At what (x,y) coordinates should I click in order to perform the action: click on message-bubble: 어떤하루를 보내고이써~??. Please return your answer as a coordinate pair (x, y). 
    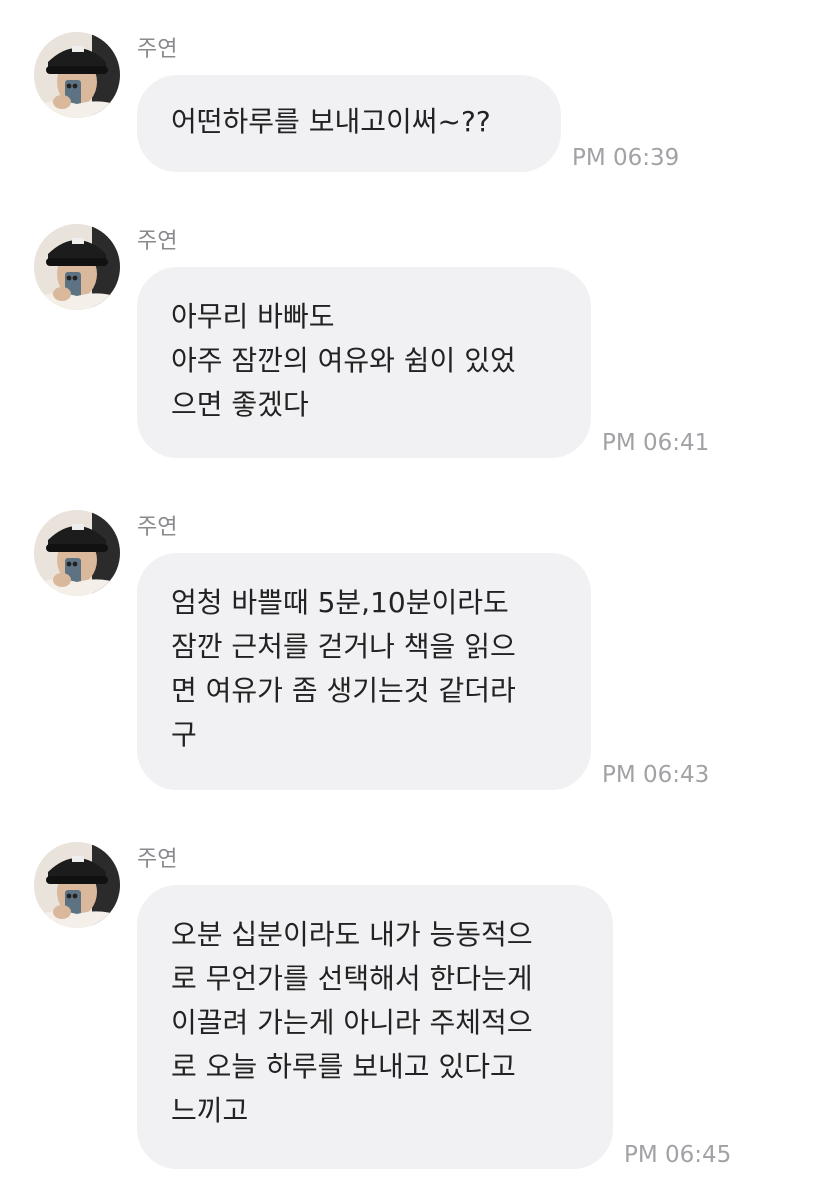
    Looking at the image, I should click on (349, 123).